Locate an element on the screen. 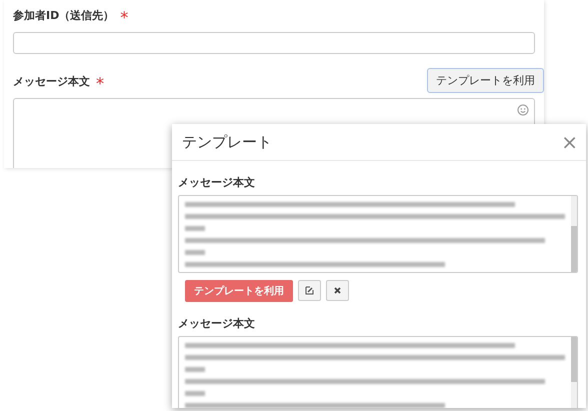 The height and width of the screenshot is (411, 588). close-icon is located at coordinates (337, 290).